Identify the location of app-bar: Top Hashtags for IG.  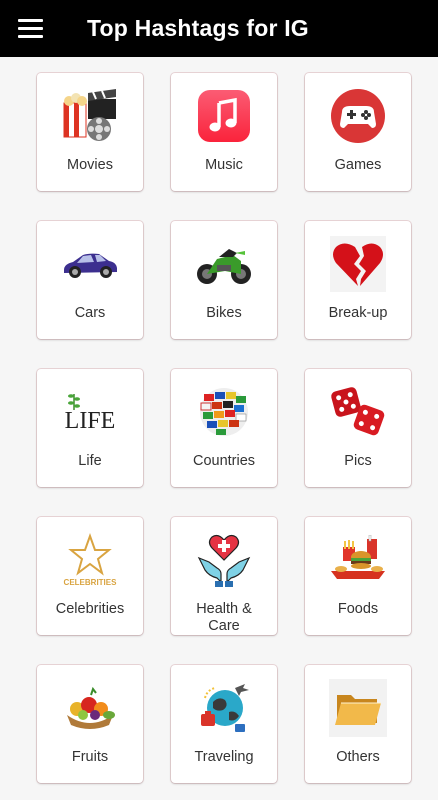
(219, 28).